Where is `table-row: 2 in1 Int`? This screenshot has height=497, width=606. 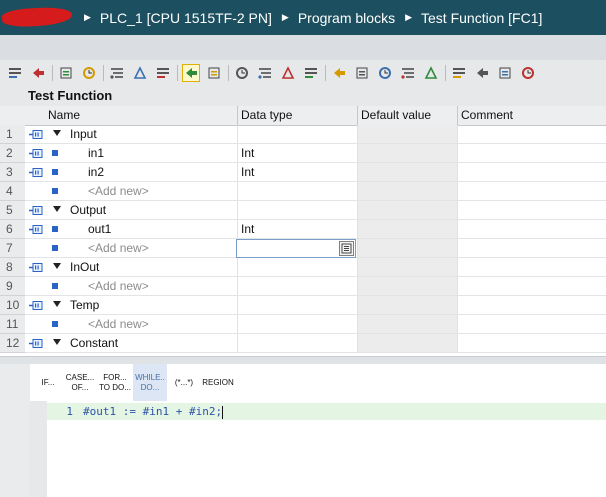
table-row: 2 in1 Int is located at coordinates (303, 153).